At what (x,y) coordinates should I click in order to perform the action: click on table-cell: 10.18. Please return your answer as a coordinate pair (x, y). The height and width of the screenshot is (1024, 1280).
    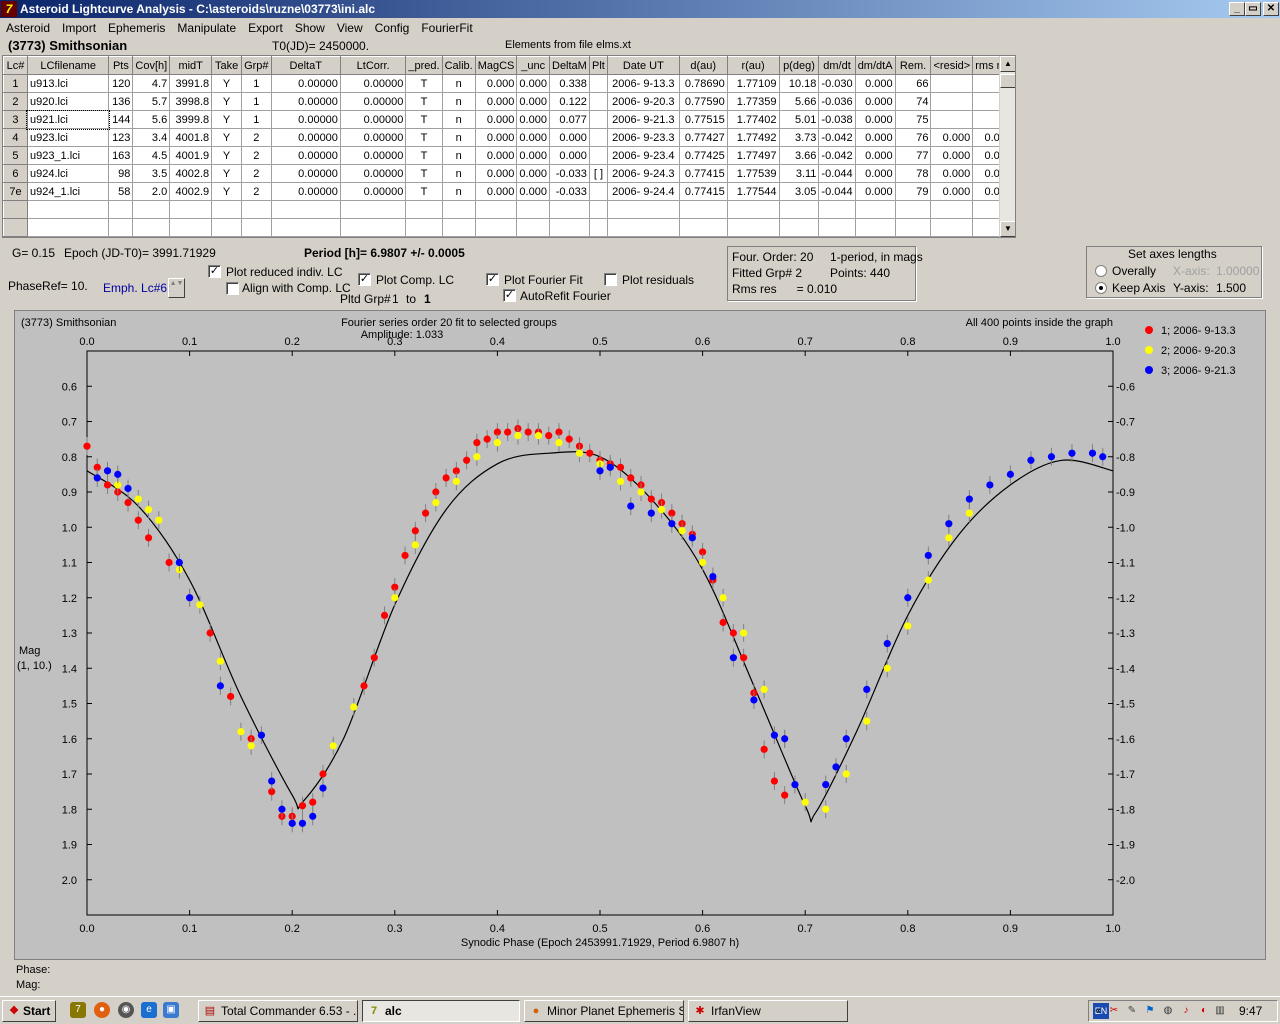
    Looking at the image, I should click on (799, 83).